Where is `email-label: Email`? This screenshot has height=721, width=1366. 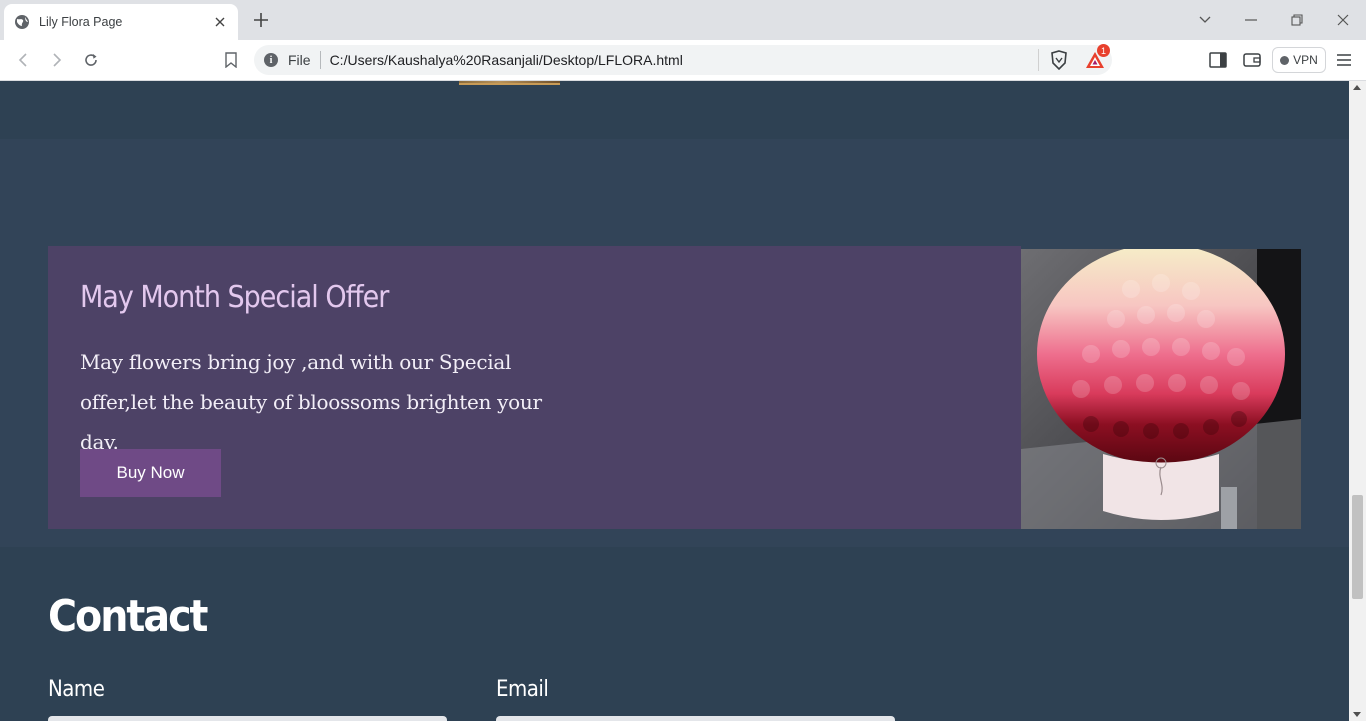
email-label: Email is located at coordinates (522, 689).